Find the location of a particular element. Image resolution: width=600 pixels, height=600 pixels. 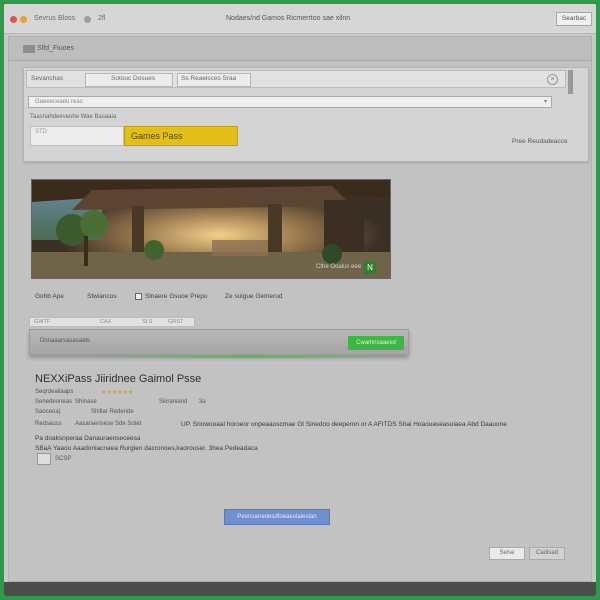

mini-tab-1: GWTF is located at coordinates (42, 322).